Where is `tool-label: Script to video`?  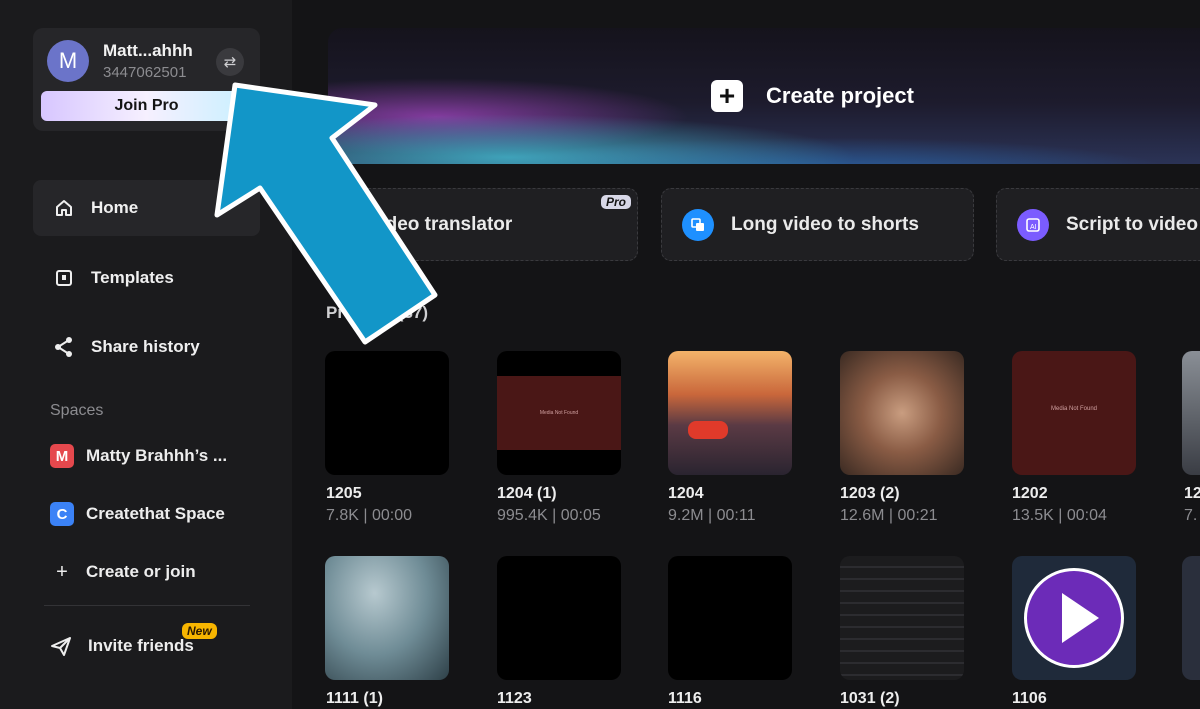
tool-label: Script to video is located at coordinates (1132, 224).